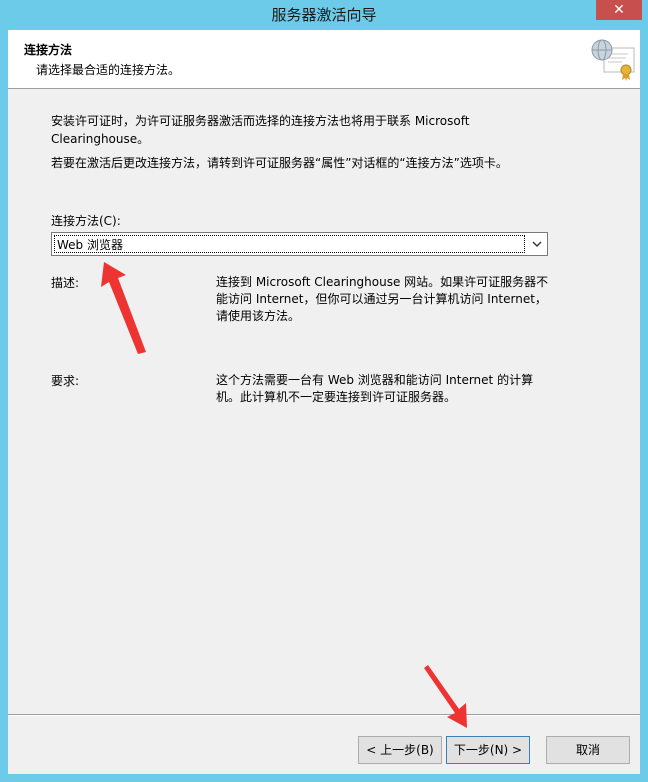  Describe the element at coordinates (488, 750) in the screenshot. I see `next-button: 下一步(N) >` at that location.